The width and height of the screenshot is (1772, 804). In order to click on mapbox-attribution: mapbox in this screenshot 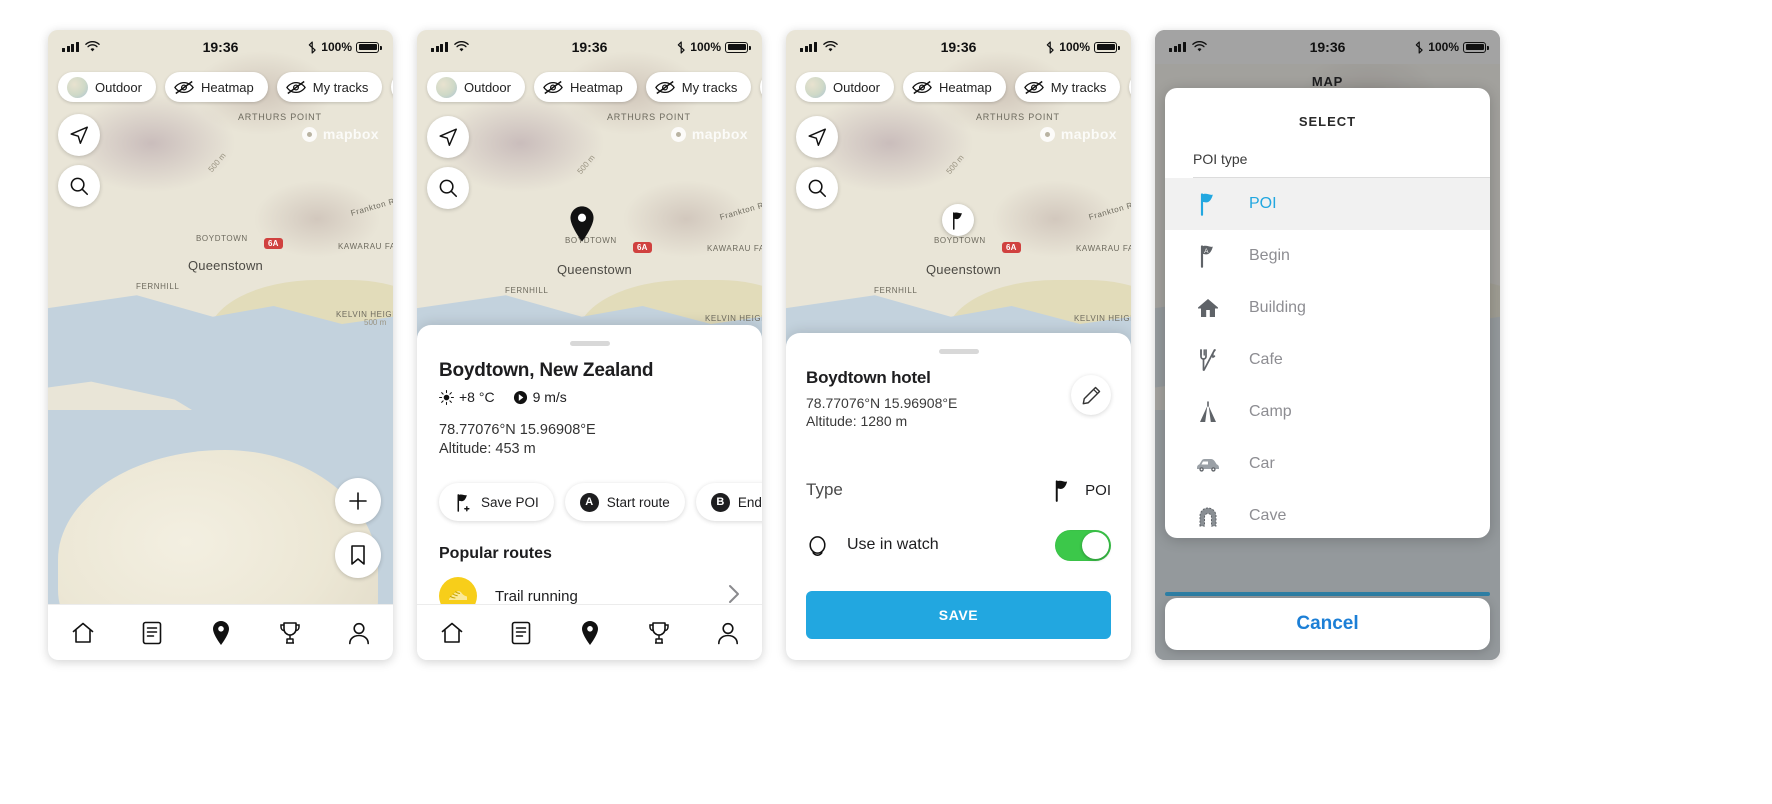, I will do `click(709, 134)`.